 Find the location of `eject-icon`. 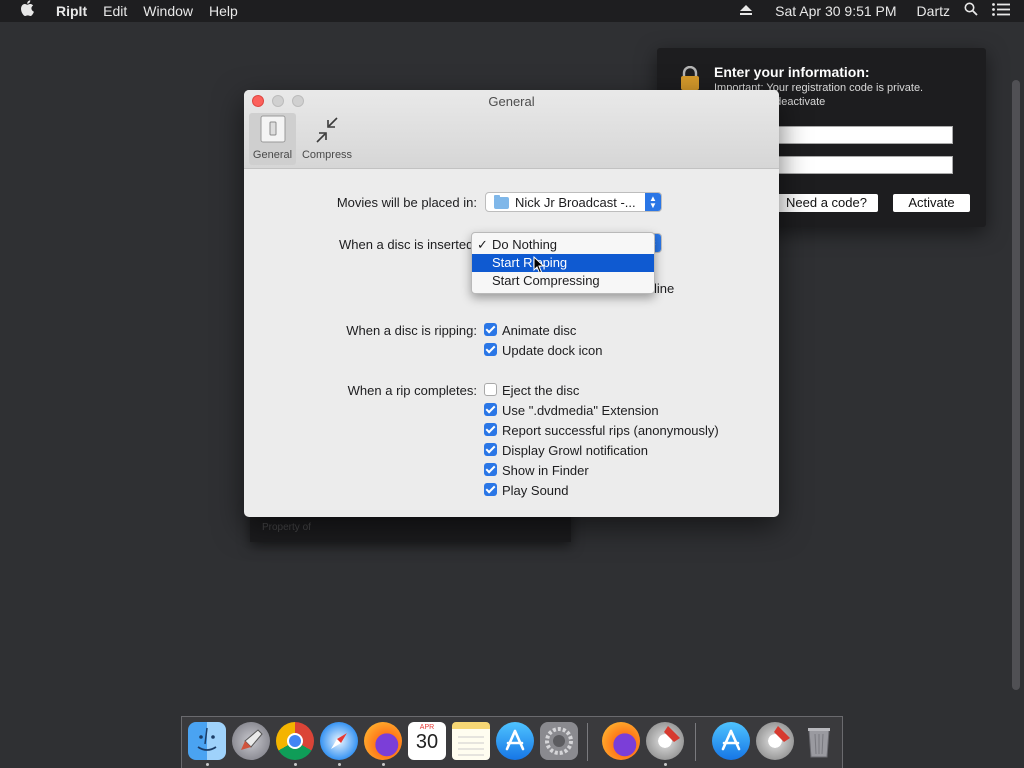

eject-icon is located at coordinates (746, 11).